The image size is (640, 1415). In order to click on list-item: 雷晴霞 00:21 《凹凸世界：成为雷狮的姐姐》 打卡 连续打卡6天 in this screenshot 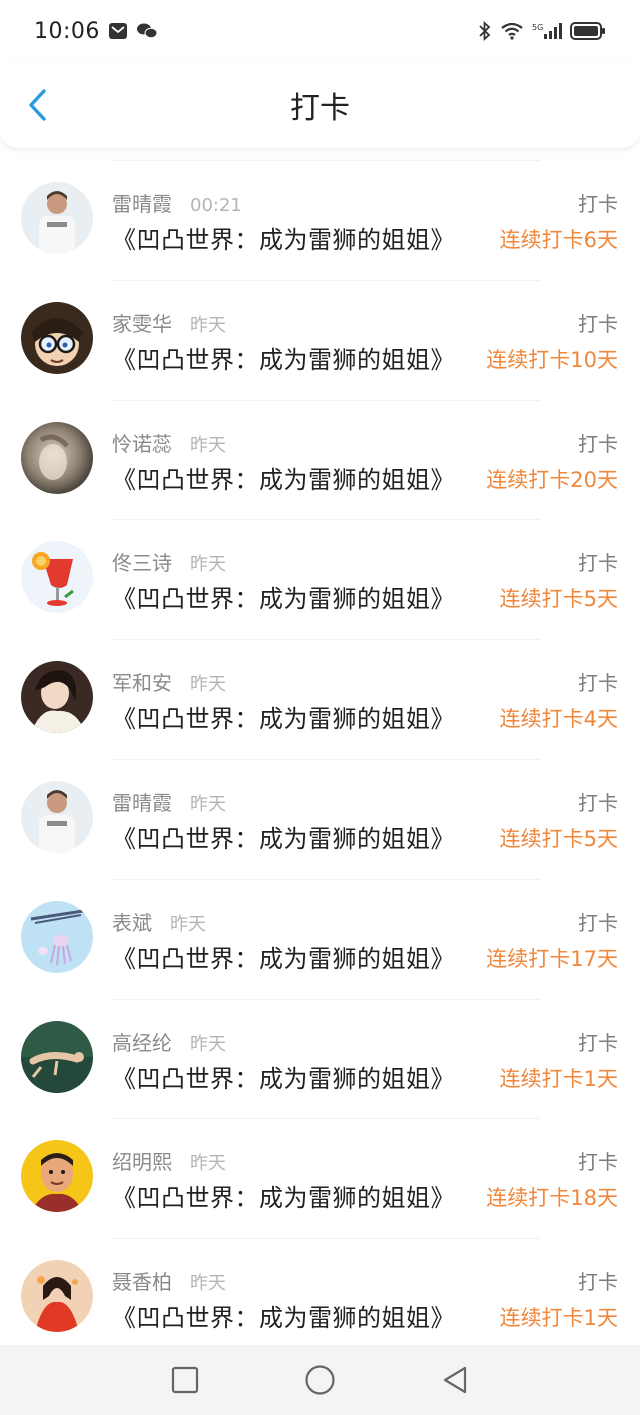, I will do `click(320, 220)`.